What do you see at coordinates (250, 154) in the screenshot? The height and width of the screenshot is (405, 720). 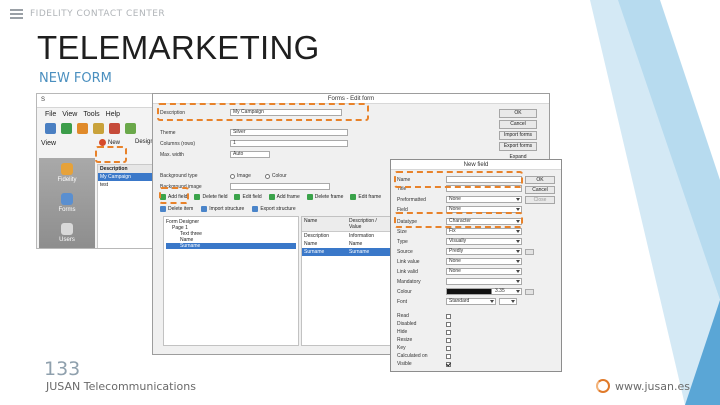 I see `max-width-input: Auto` at bounding box center [250, 154].